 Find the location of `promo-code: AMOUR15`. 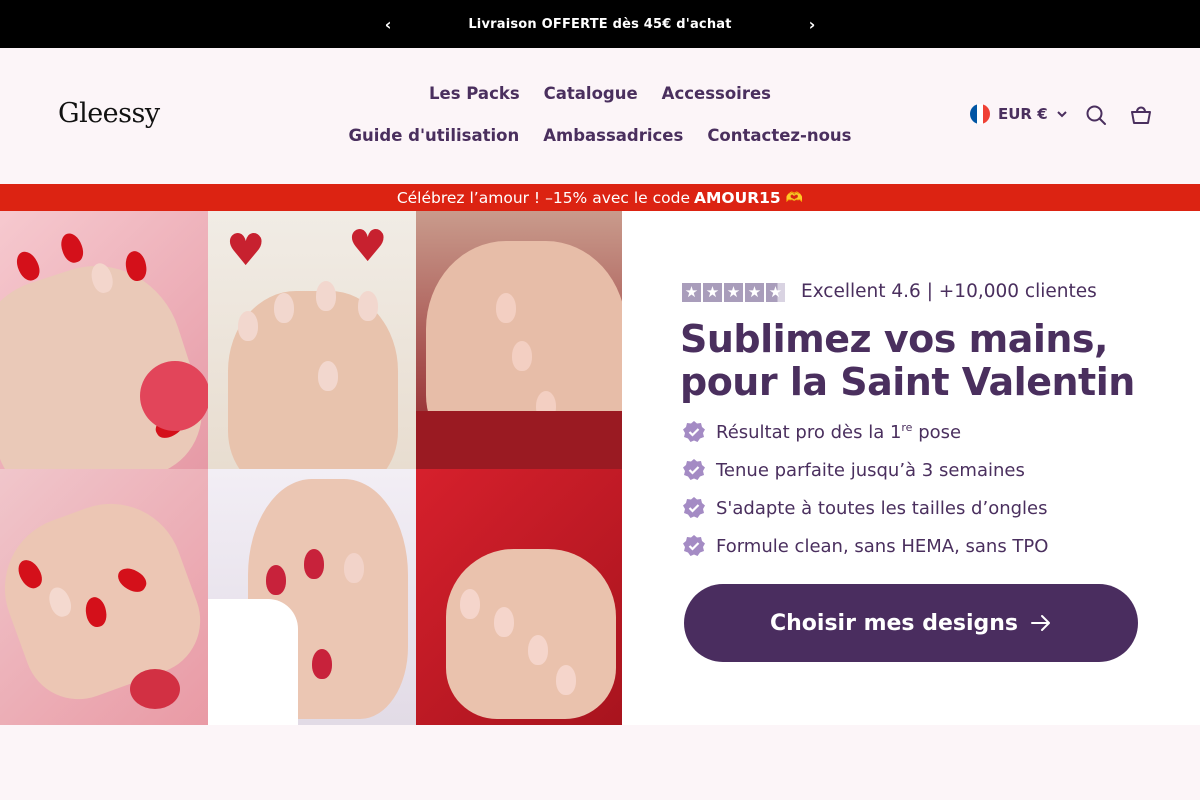

promo-code: AMOUR15 is located at coordinates (737, 197).